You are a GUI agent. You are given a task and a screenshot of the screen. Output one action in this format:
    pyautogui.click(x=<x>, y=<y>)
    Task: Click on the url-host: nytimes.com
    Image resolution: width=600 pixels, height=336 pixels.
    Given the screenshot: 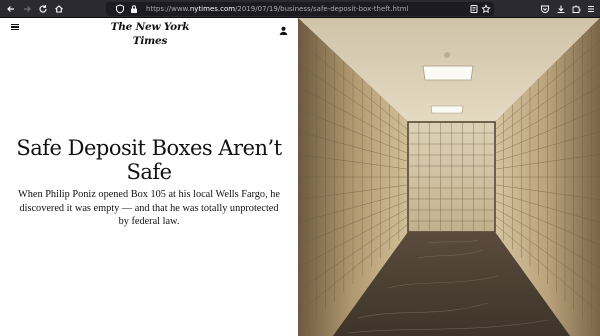 What is the action you would take?
    pyautogui.click(x=212, y=9)
    